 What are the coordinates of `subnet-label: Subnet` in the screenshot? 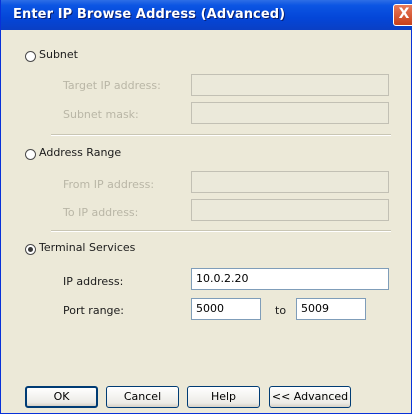 It's located at (58, 54).